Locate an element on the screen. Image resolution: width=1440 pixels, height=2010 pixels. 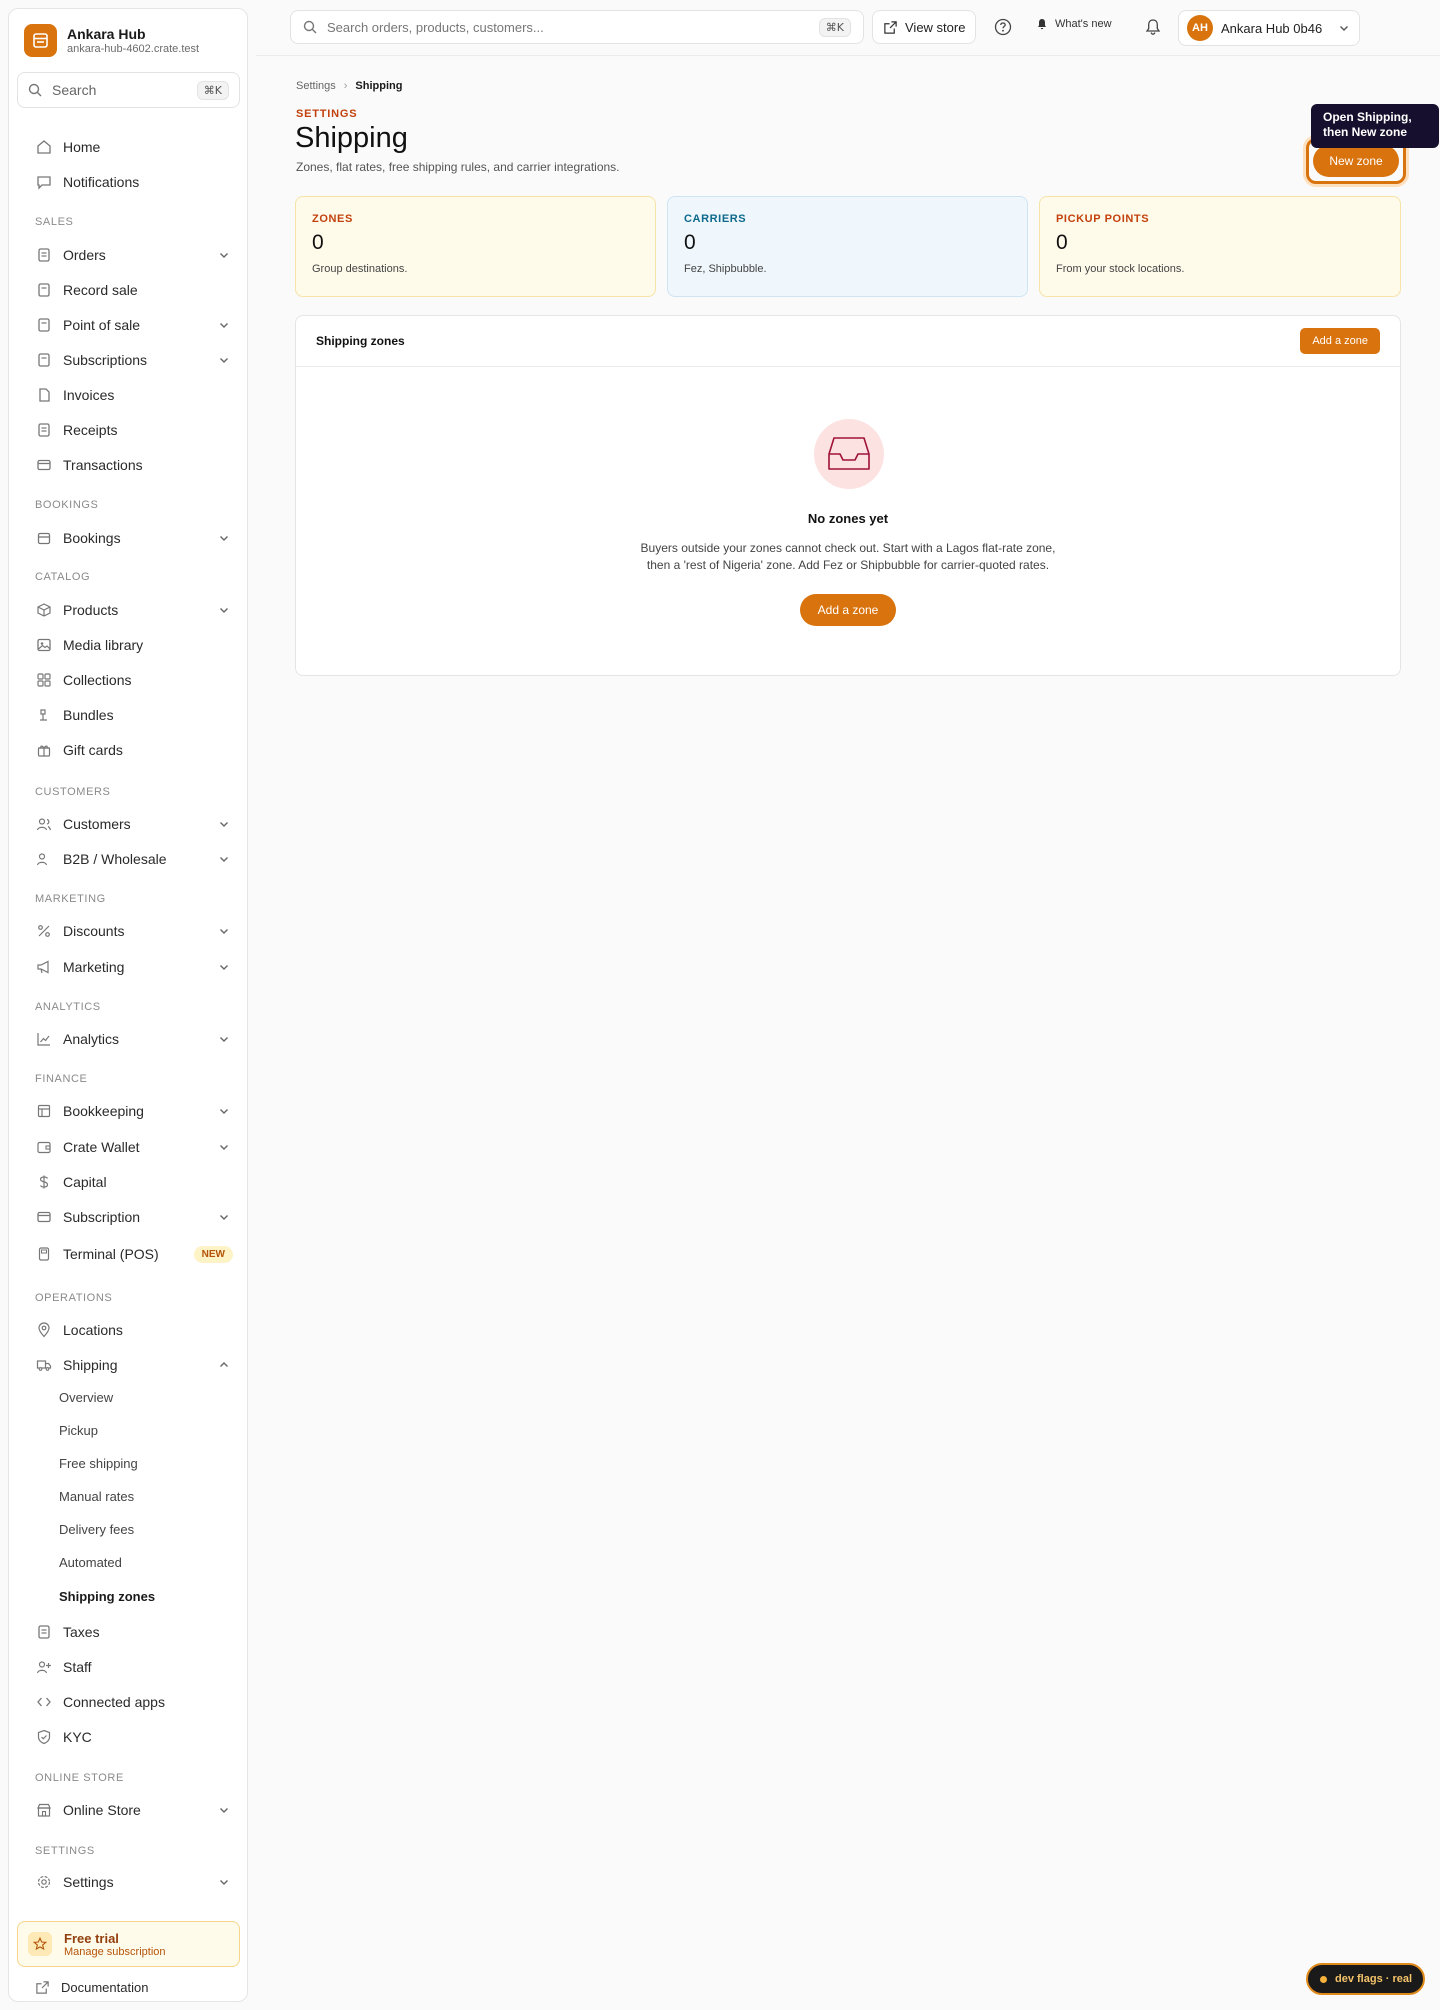
sidebar-item-taxes: Taxes is located at coordinates (131, 1632).